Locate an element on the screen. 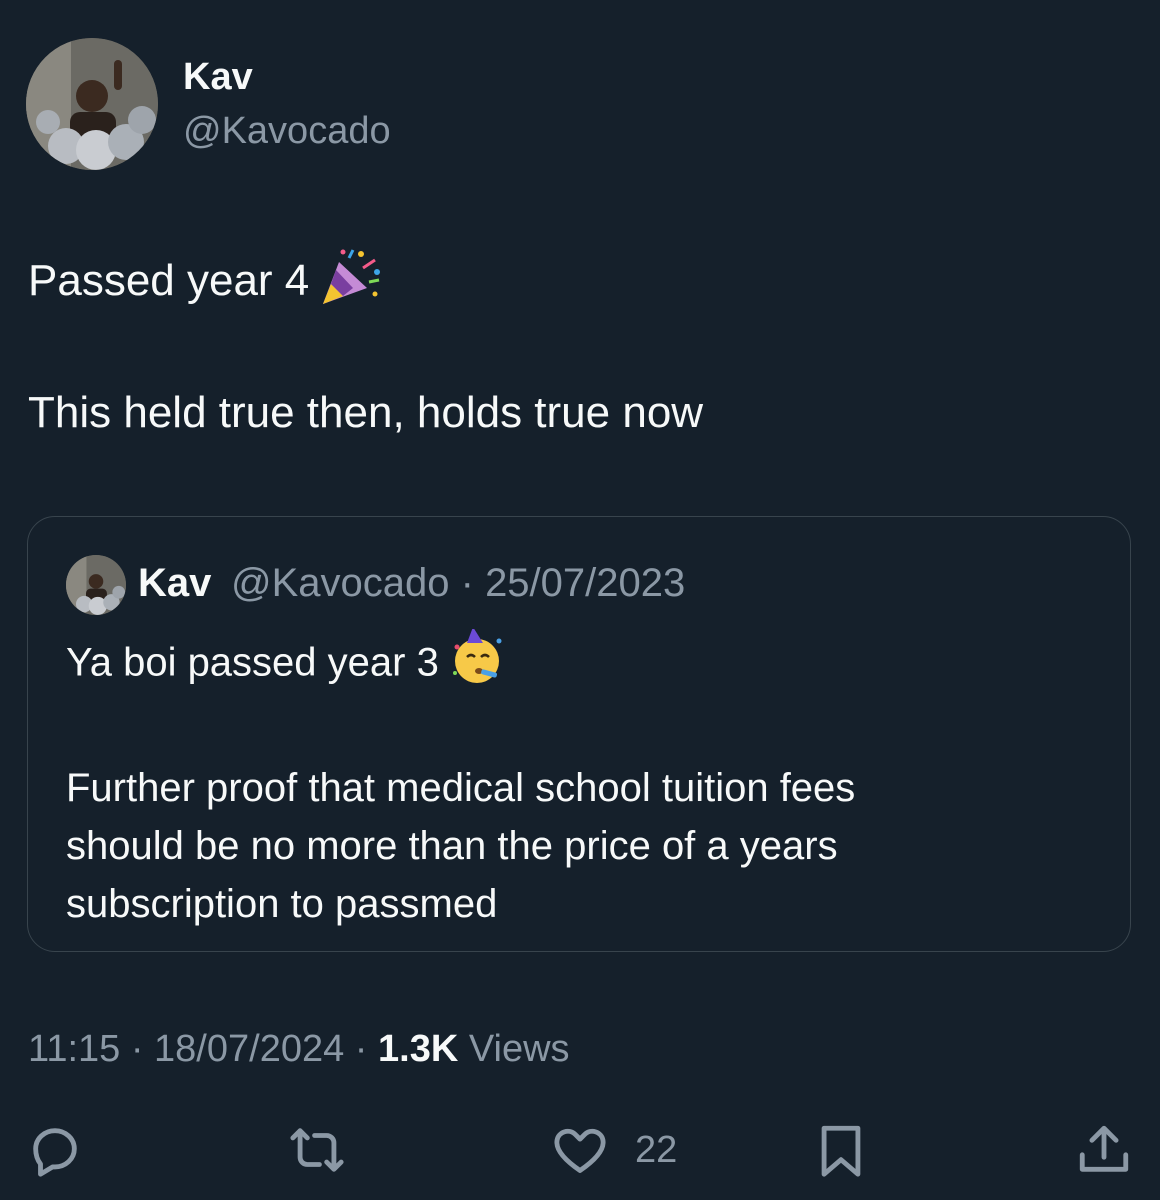 The height and width of the screenshot is (1200, 1160). quoted-author-handle-date: @Kavocado · 25/07/2023 is located at coordinates (458, 583).